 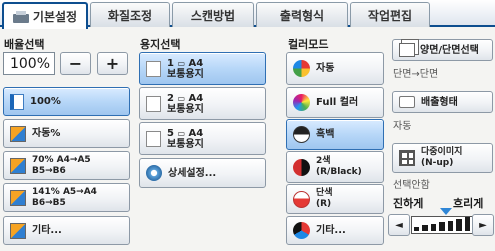 What do you see at coordinates (408, 203) in the screenshot?
I see `density-lighter-label: 진하게` at bounding box center [408, 203].